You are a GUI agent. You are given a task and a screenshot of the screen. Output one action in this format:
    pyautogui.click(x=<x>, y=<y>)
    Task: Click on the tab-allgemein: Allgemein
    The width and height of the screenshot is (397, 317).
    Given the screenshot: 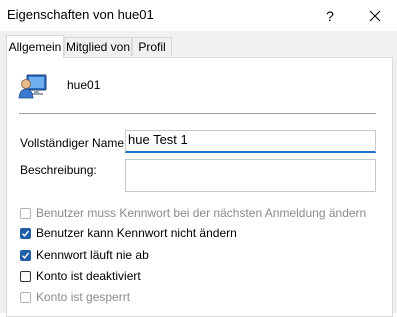 What is the action you would take?
    pyautogui.click(x=35, y=46)
    